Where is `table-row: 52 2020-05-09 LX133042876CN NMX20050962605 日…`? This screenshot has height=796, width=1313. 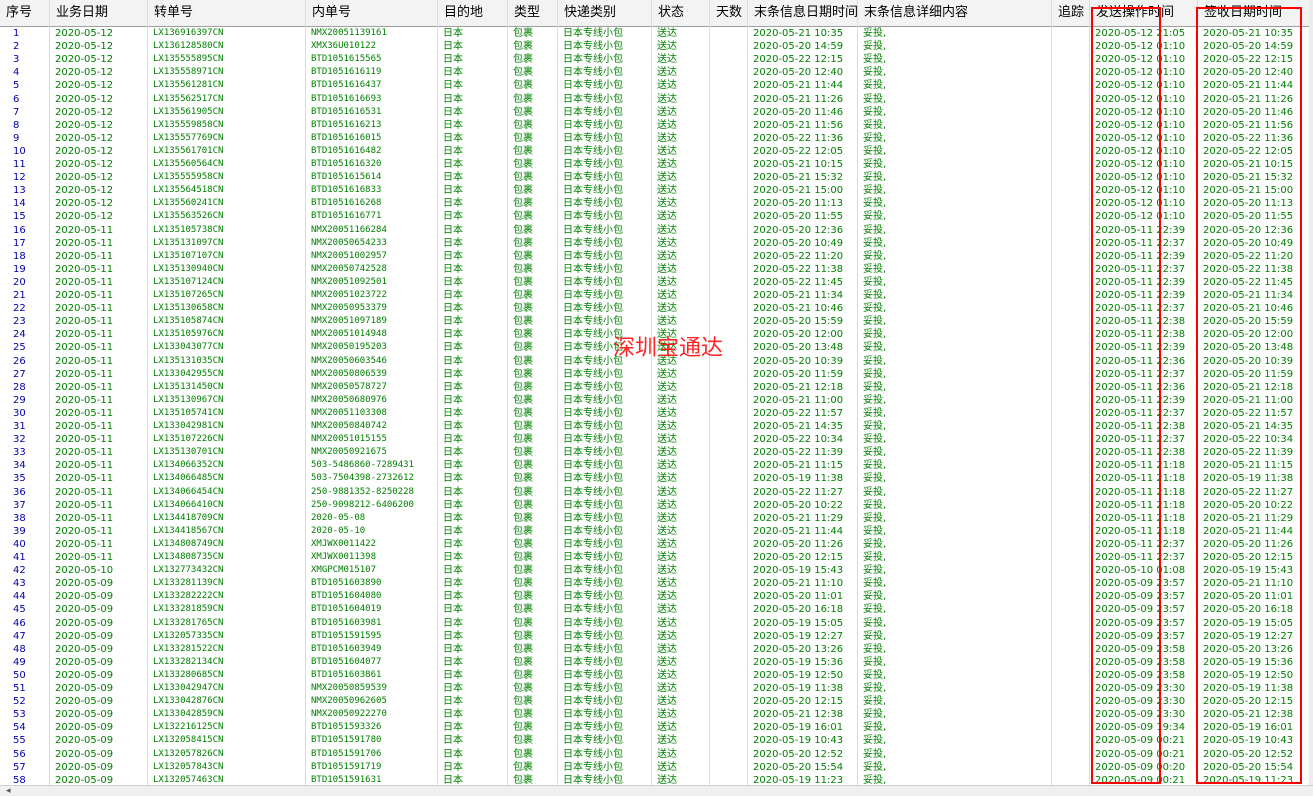 table-row: 52 2020-05-09 LX133042876CN NMX20050962605 日… is located at coordinates (656, 701).